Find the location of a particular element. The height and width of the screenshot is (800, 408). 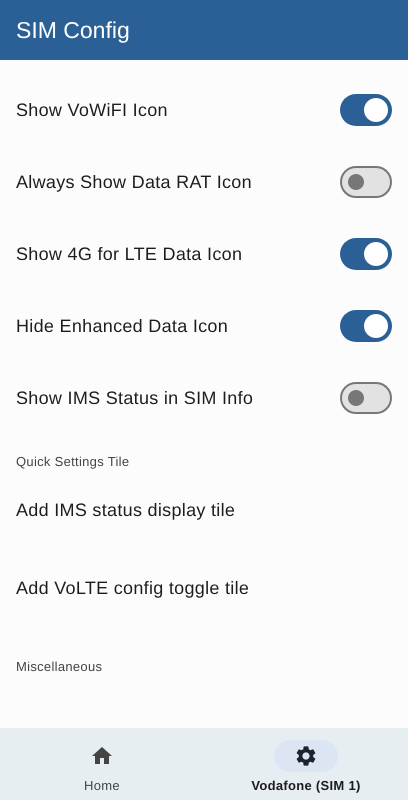

setting-item: Add VoLTE config toggle tile is located at coordinates (133, 588).